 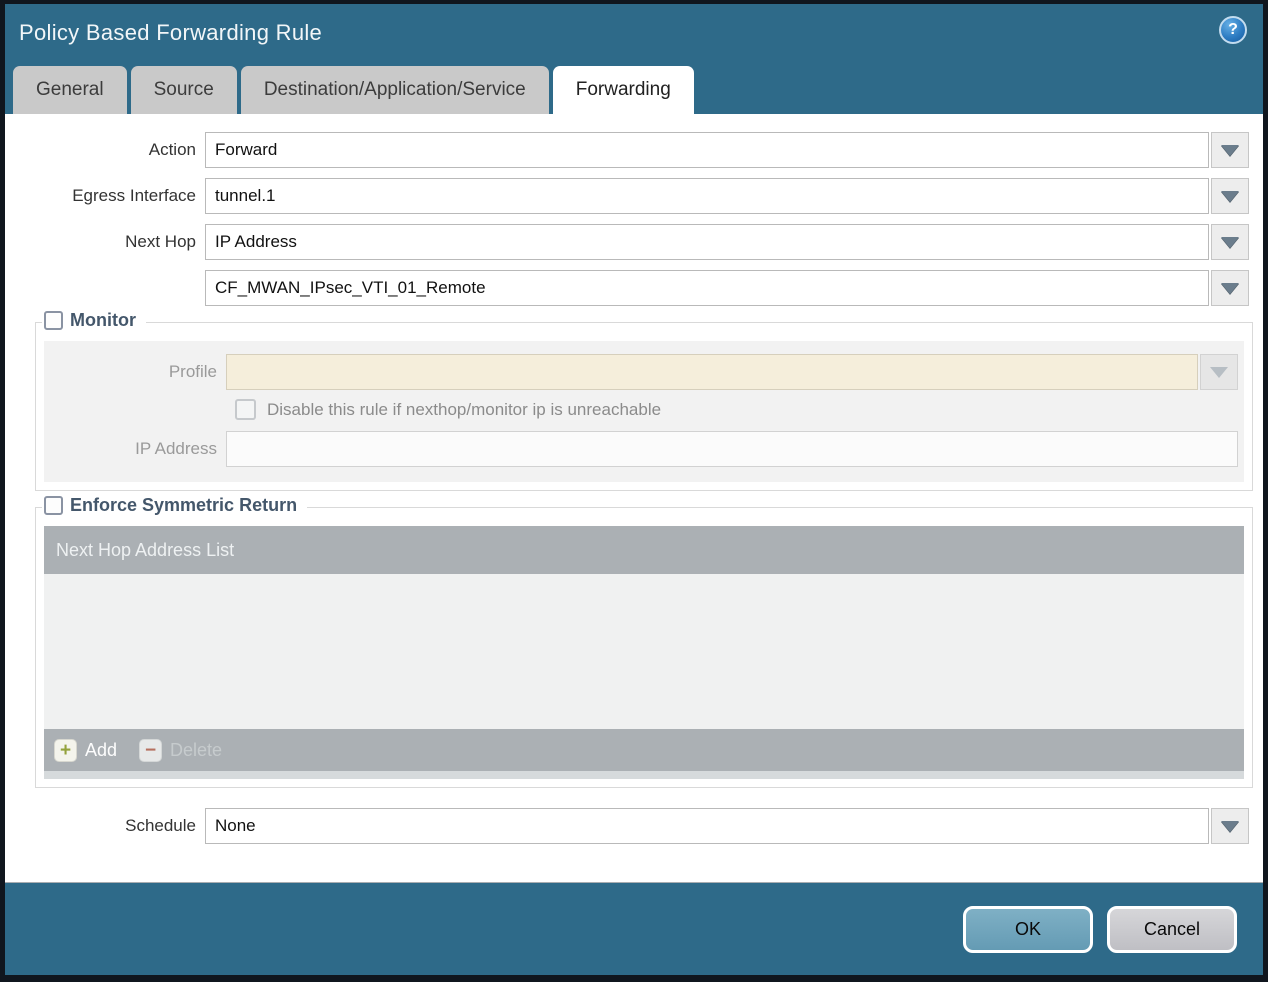 What do you see at coordinates (53, 505) in the screenshot?
I see `enforce-symmetric-return-checkbox` at bounding box center [53, 505].